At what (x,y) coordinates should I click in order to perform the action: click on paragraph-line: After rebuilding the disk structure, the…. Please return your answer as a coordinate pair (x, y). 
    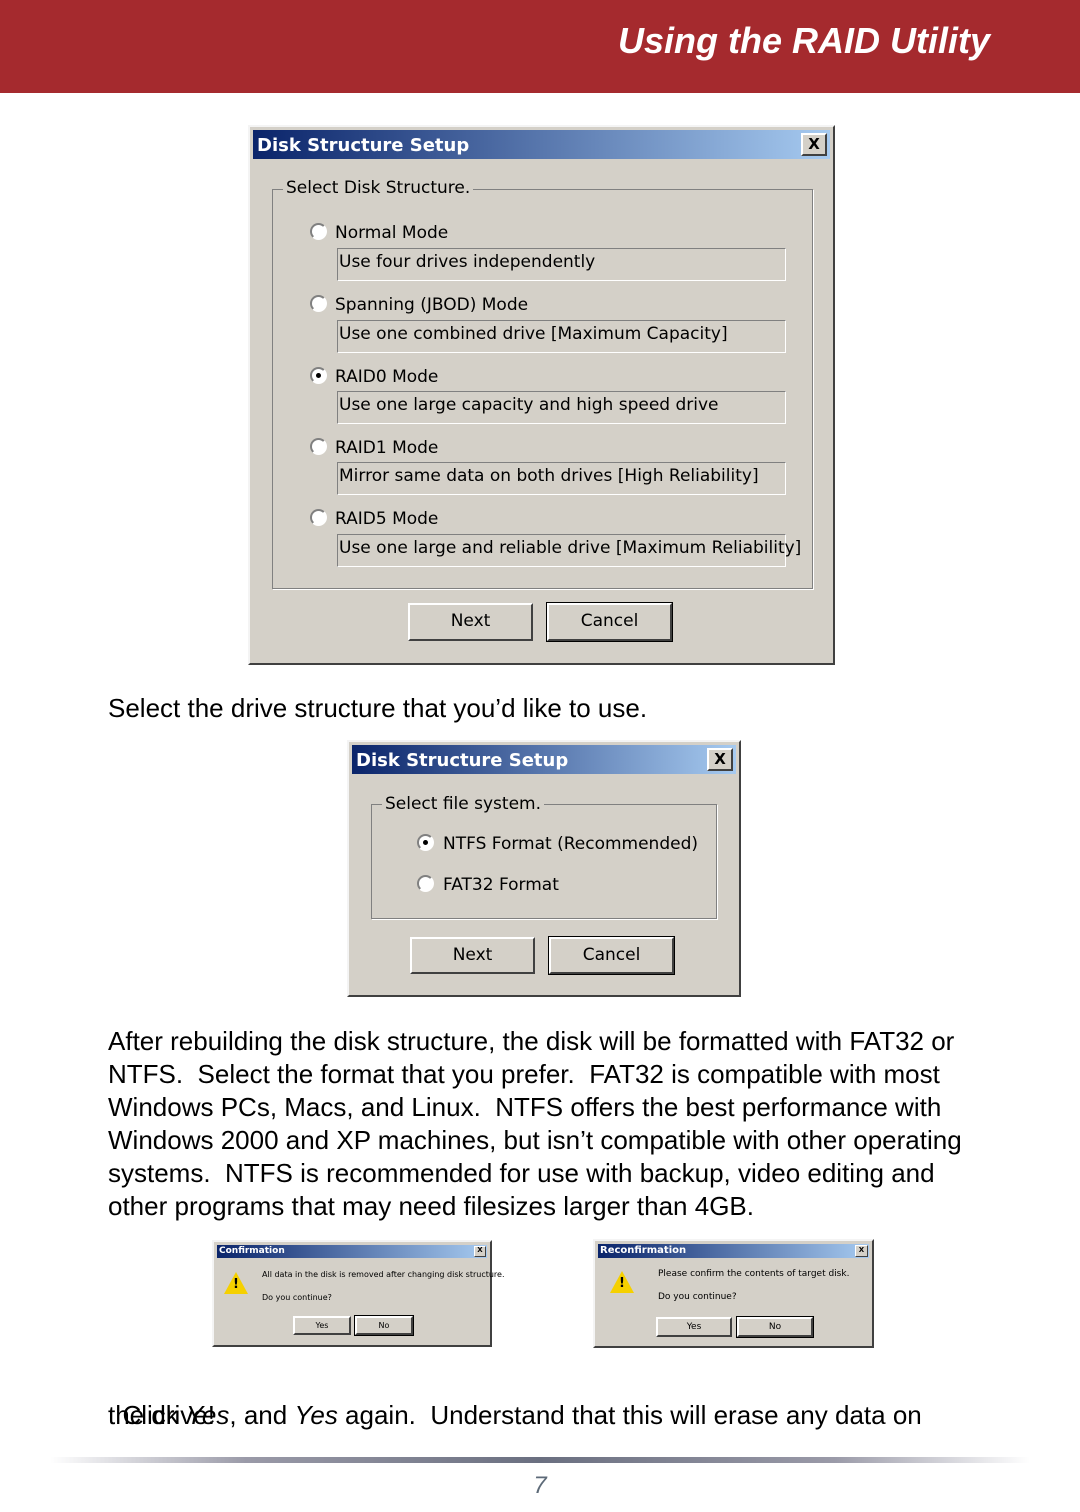
    Looking at the image, I should click on (531, 1041).